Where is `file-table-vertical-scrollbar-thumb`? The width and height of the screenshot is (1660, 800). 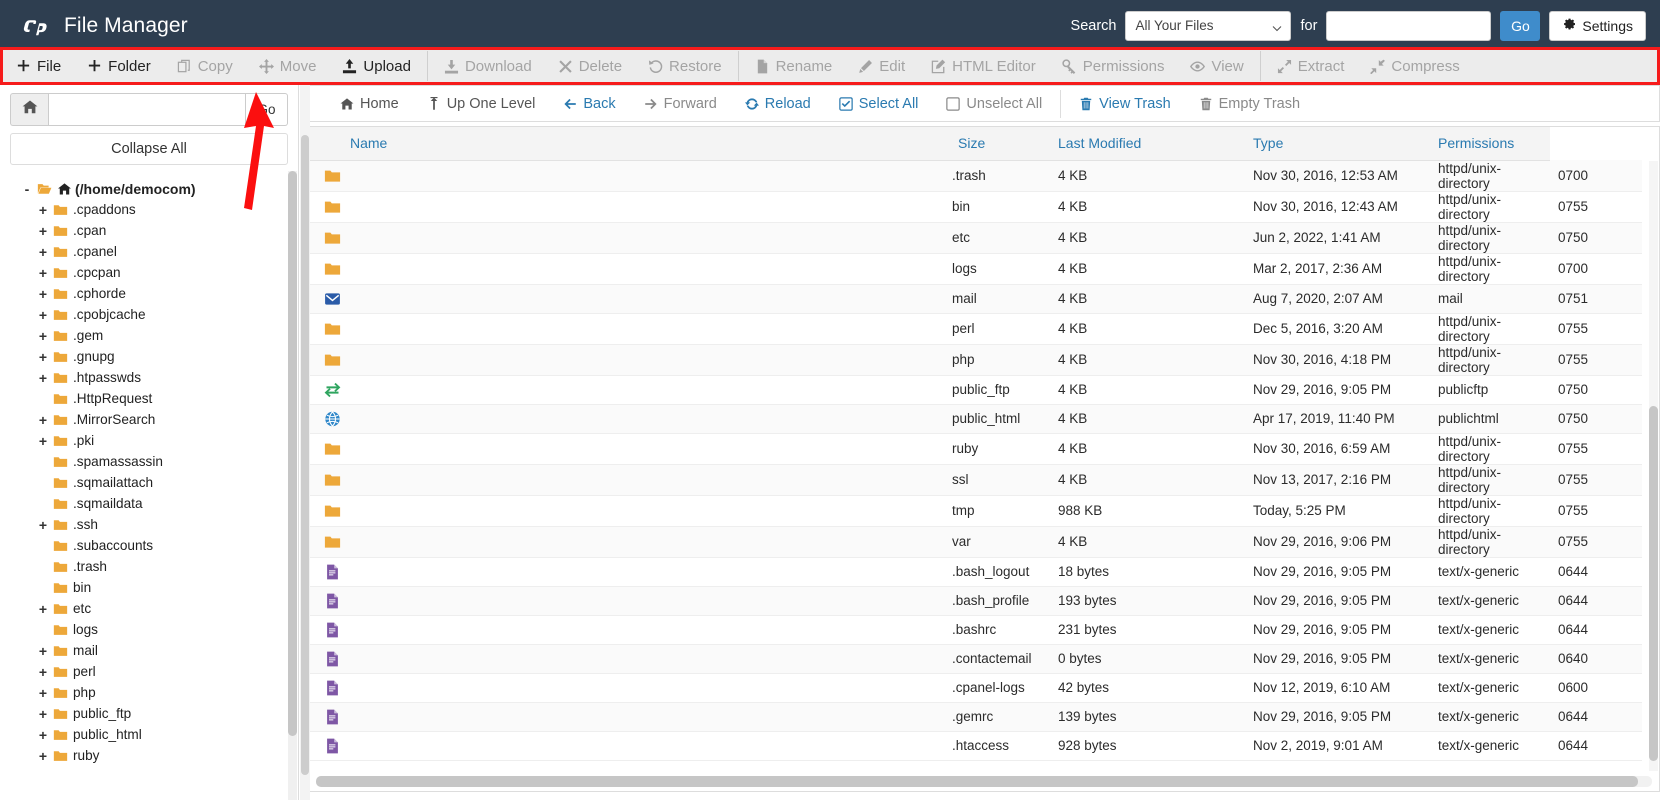
file-table-vertical-scrollbar-thumb is located at coordinates (1653, 583).